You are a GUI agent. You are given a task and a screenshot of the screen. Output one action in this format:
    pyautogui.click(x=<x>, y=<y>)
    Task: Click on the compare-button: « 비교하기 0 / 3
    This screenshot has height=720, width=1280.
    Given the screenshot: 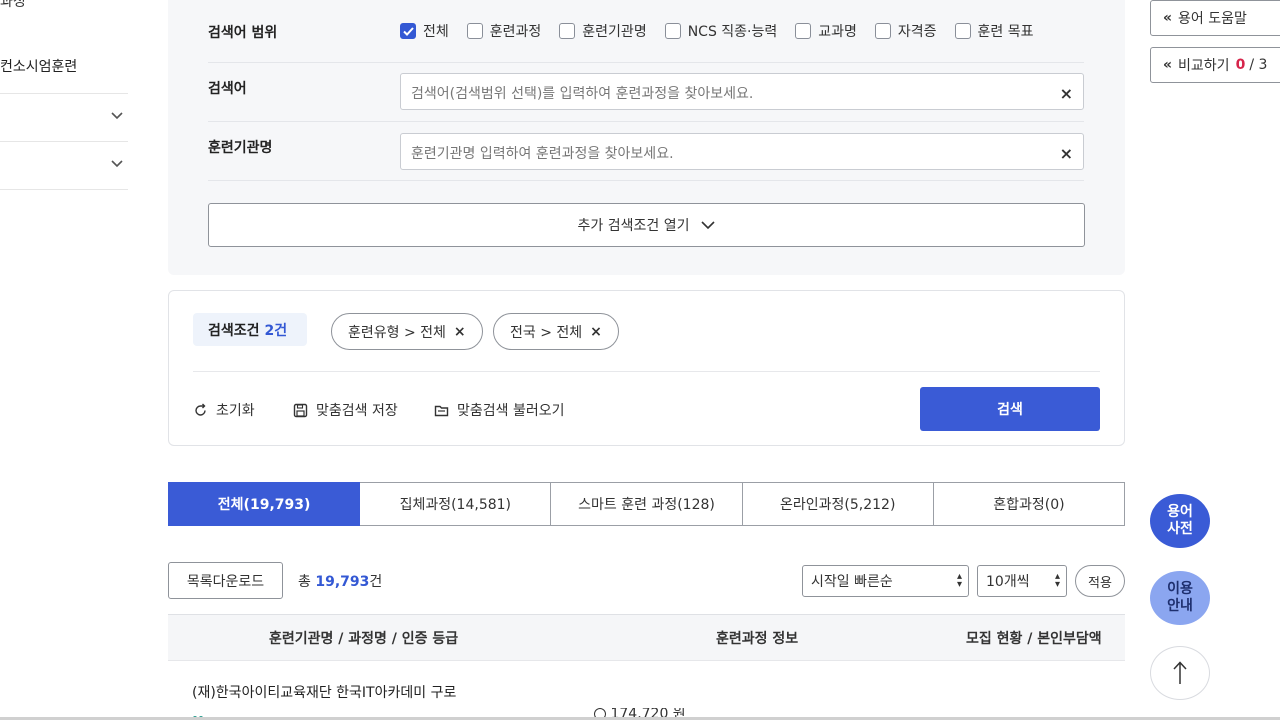 What is the action you would take?
    pyautogui.click(x=1215, y=65)
    